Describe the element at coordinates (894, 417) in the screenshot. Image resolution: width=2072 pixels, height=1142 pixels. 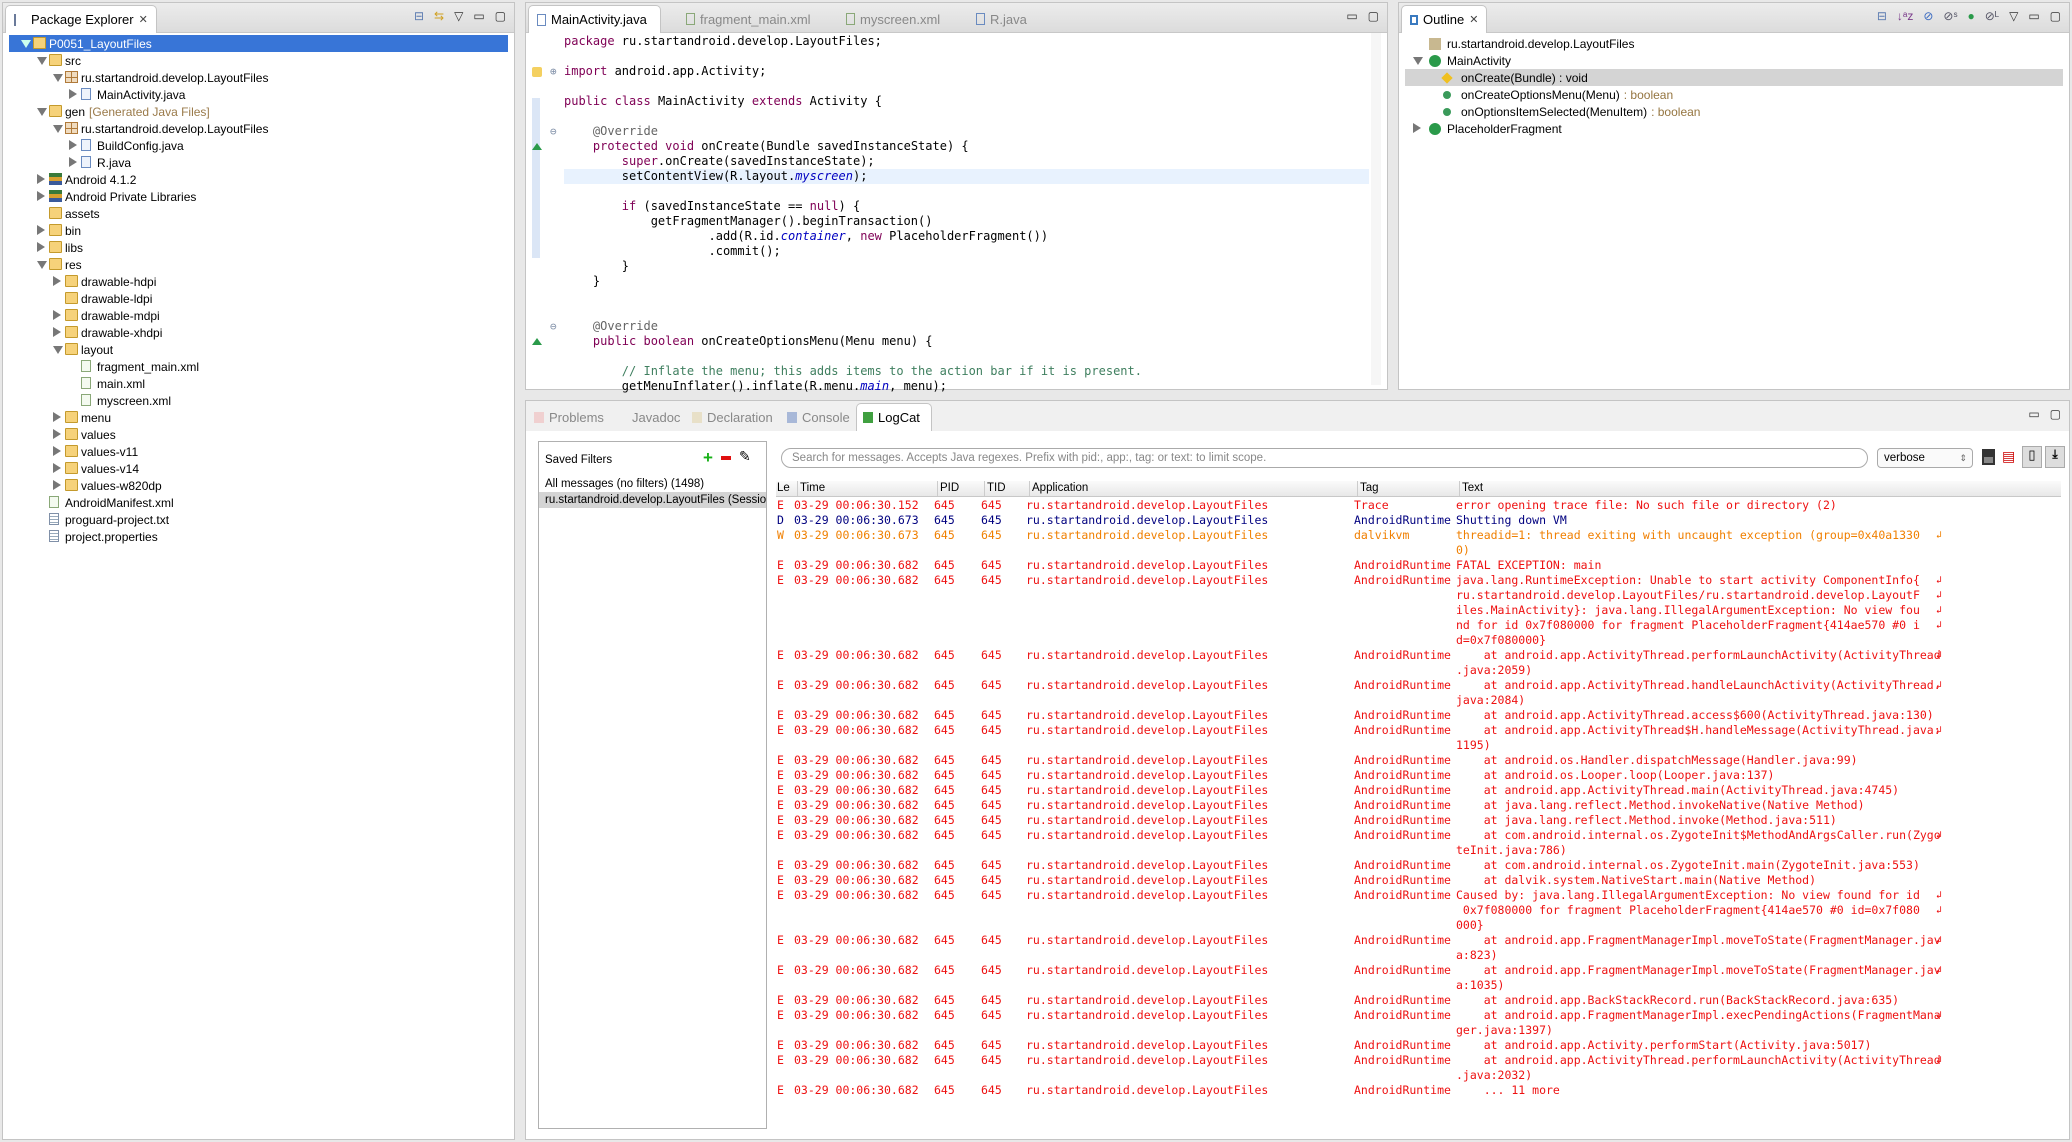
I see `tab-logcat: LogCat` at that location.